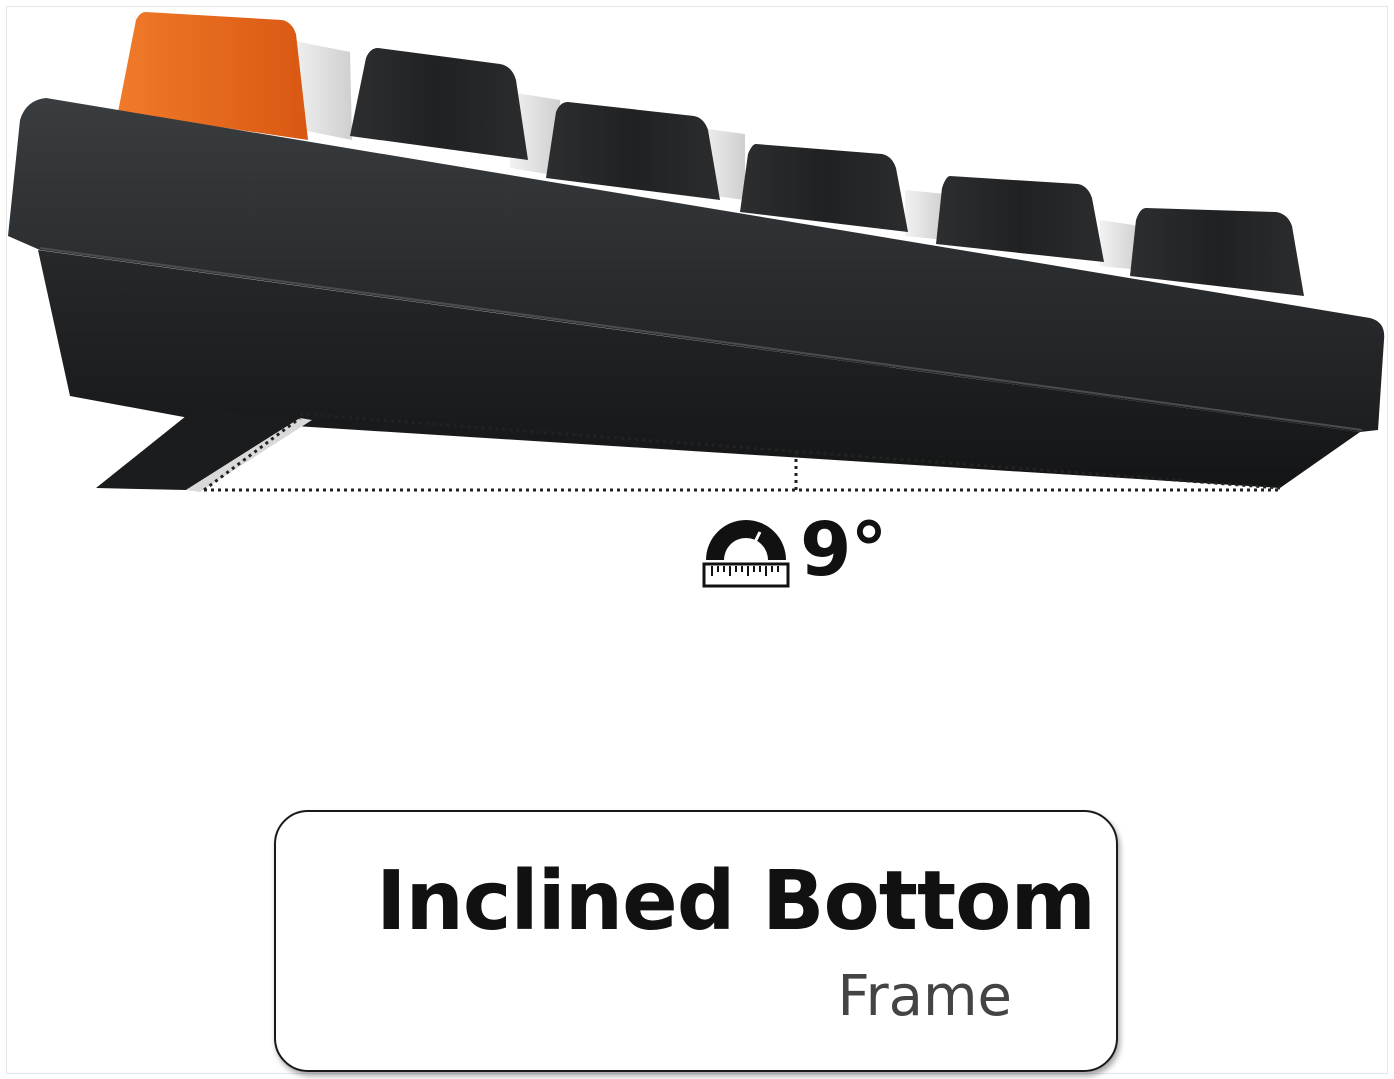 This screenshot has width=1394, height=1079. What do you see at coordinates (924, 996) in the screenshot?
I see `caption-subtitle: Frame` at bounding box center [924, 996].